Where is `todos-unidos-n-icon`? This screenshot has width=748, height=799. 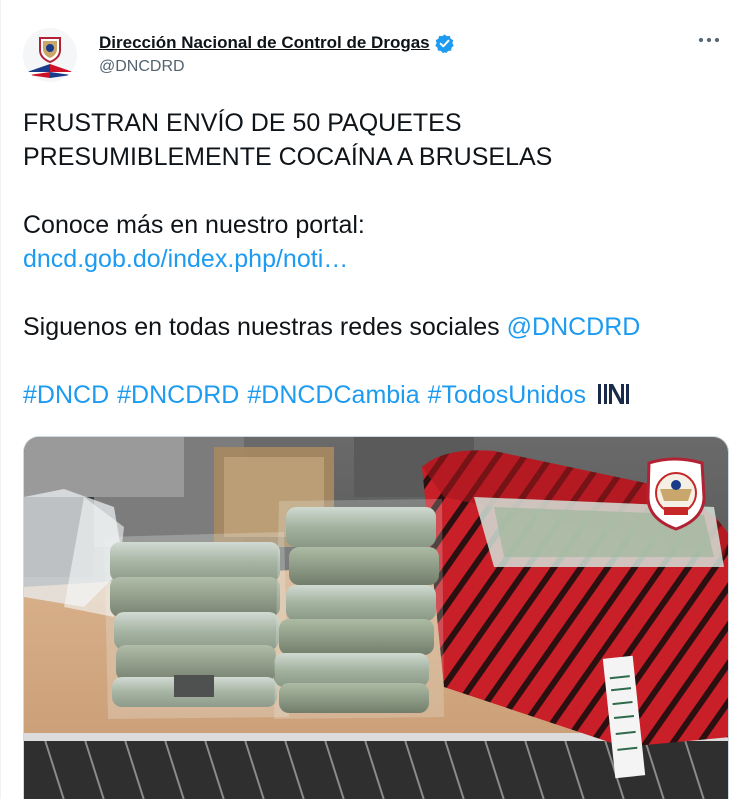
todos-unidos-n-icon is located at coordinates (613, 398).